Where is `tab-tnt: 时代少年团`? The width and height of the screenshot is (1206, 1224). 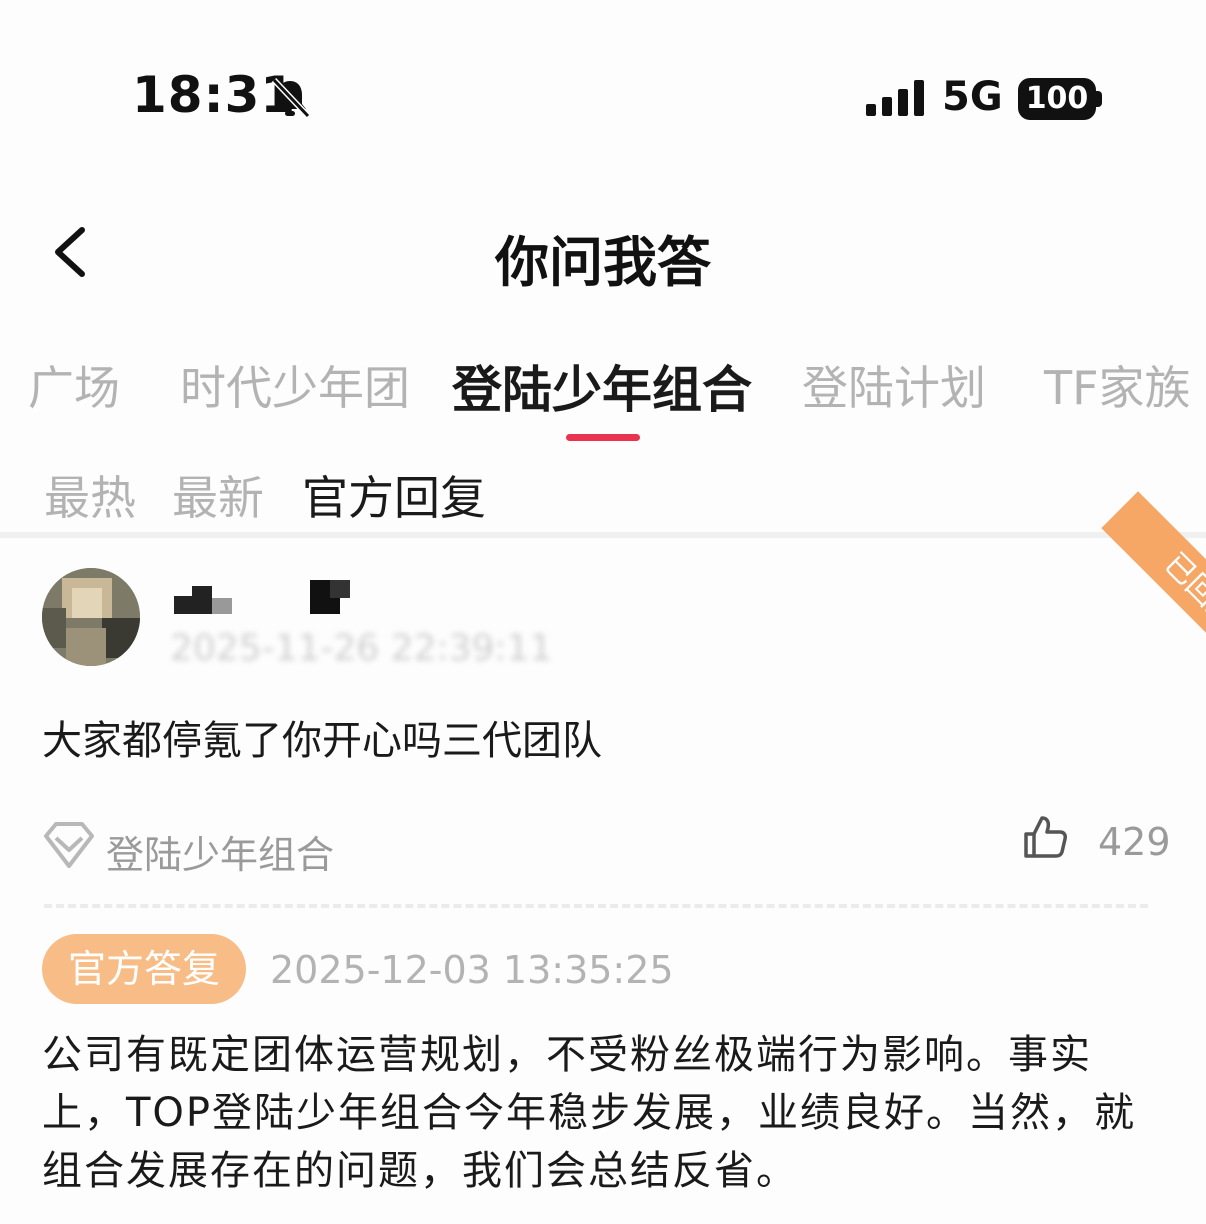 tab-tnt: 时代少年团 is located at coordinates (295, 385).